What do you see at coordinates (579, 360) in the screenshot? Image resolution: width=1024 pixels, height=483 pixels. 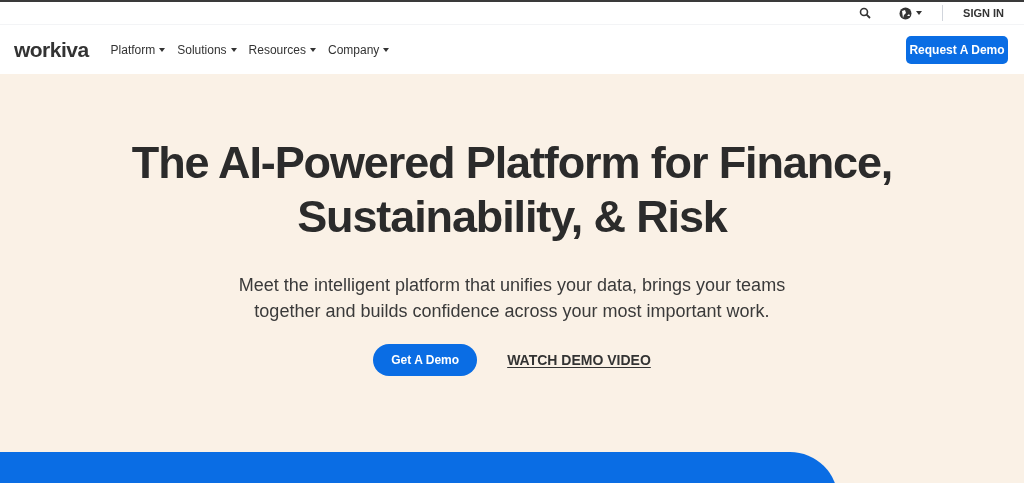 I see `watch-demo-video-link: WATCH DEMO VIDEO` at bounding box center [579, 360].